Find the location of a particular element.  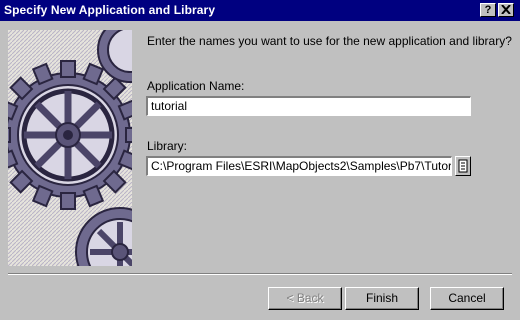

browse-button is located at coordinates (463, 166).